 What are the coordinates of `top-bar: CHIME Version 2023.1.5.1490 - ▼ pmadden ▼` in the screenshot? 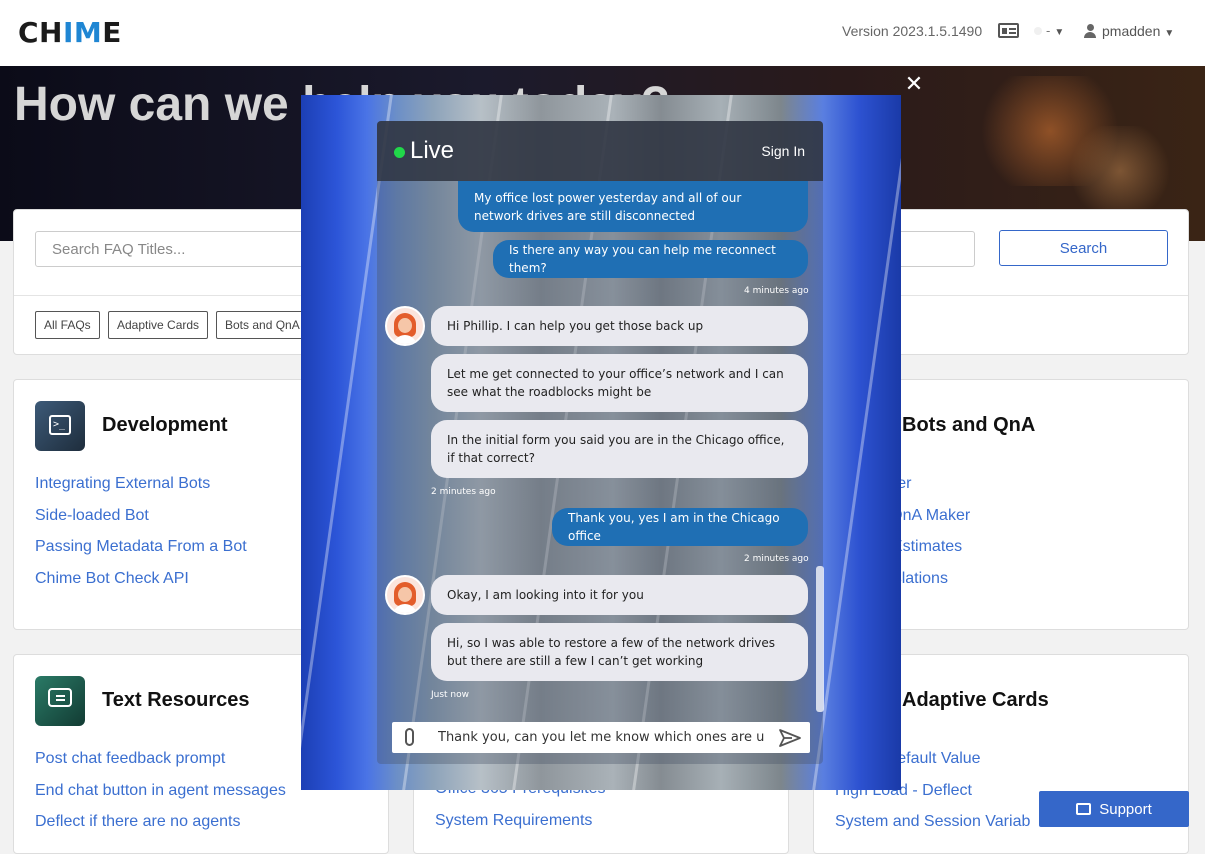 It's located at (602, 33).